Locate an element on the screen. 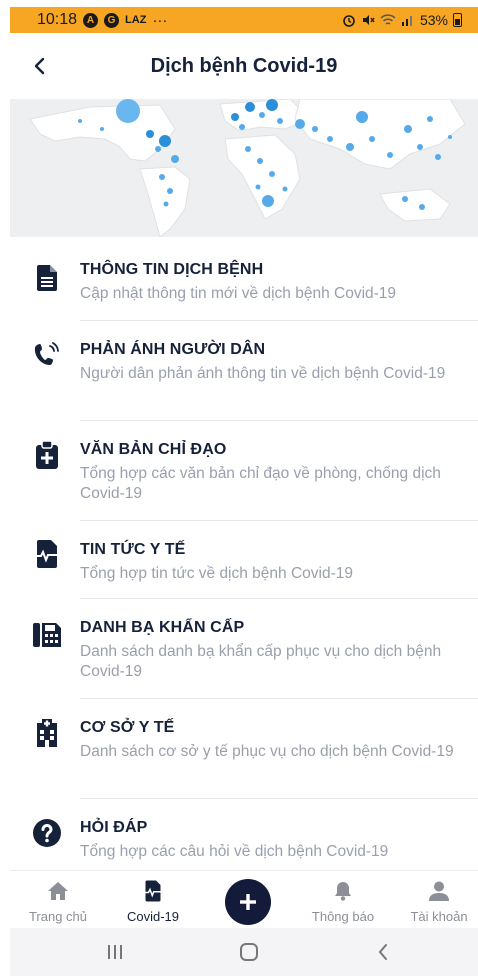  menu-item-title: DANH BẠ KHẨN CẤP is located at coordinates (162, 627).